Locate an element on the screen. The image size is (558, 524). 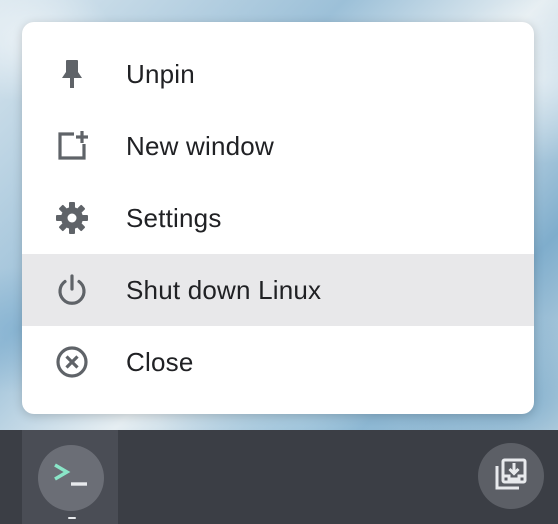
menu-item-label: Settings is located at coordinates (174, 218).